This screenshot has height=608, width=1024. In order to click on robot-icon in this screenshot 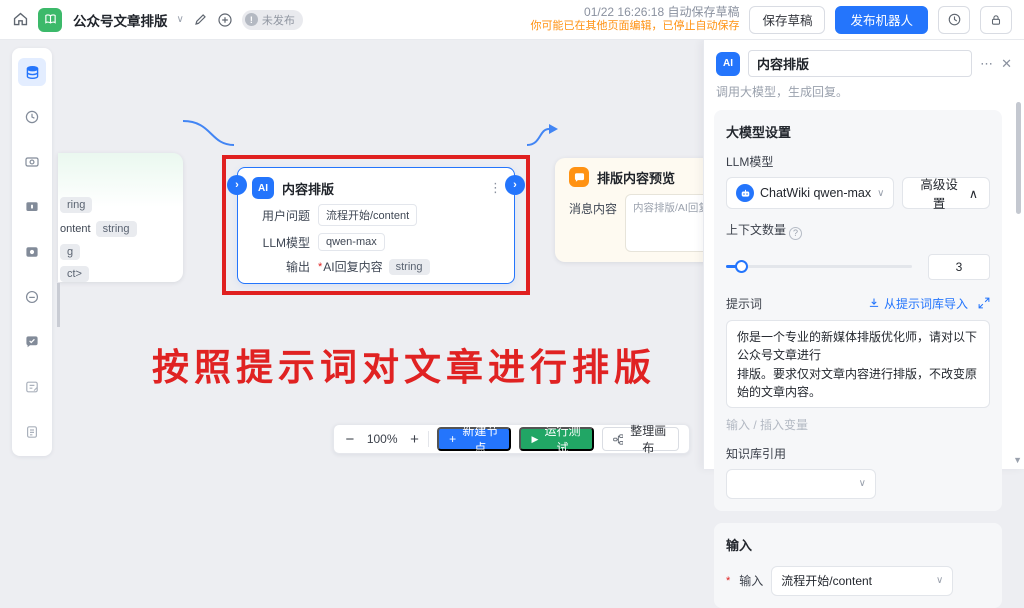, I will do `click(745, 193)`.